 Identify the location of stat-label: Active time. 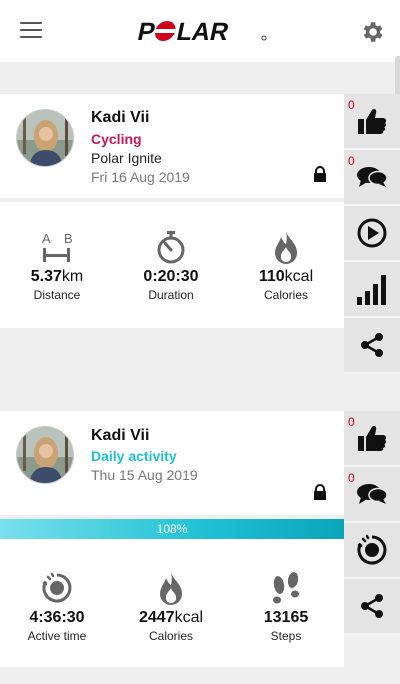
(57, 636).